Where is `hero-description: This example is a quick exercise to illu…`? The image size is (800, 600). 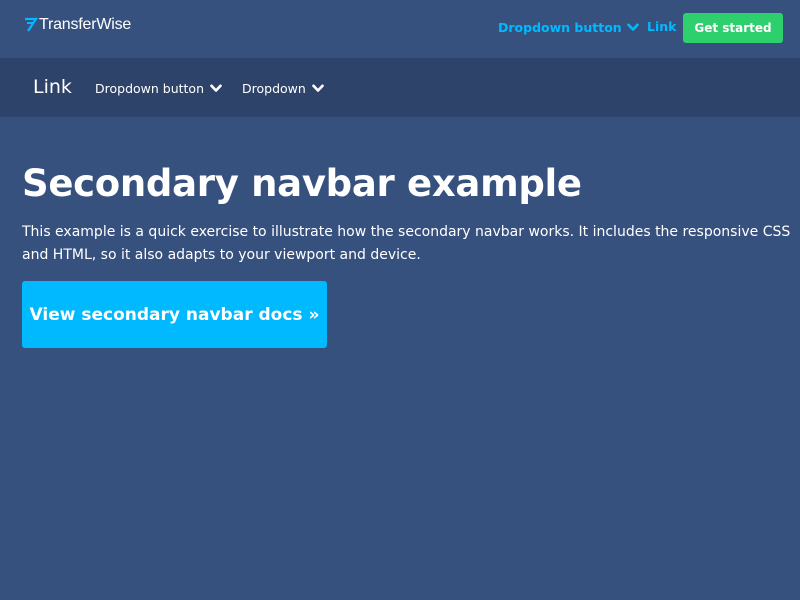 hero-description: This example is a quick exercise to illu… is located at coordinates (406, 243).